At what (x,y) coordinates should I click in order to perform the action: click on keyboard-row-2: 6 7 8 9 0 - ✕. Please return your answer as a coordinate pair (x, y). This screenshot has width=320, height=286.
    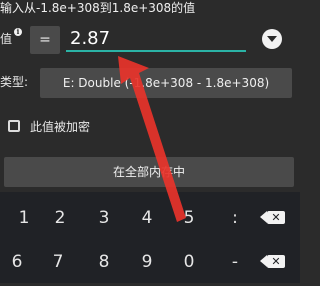
    Looking at the image, I should click on (150, 264).